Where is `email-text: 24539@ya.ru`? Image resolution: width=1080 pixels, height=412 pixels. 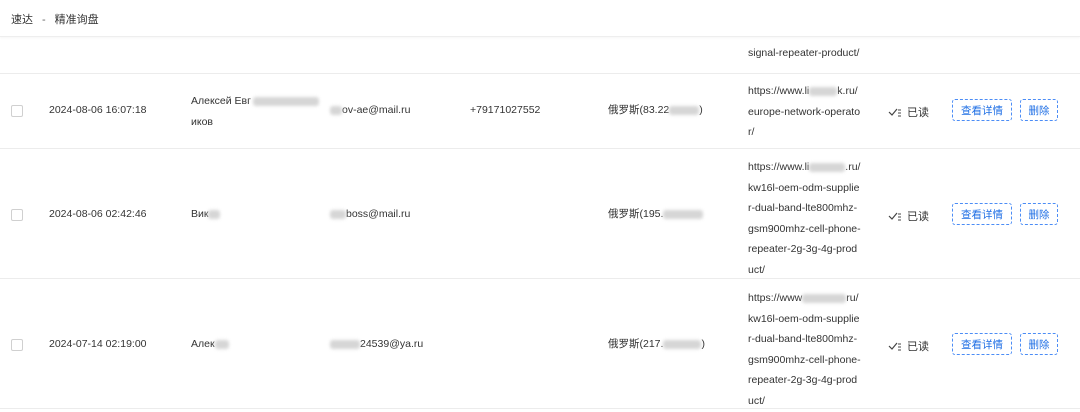
email-text: 24539@ya.ru is located at coordinates (392, 344).